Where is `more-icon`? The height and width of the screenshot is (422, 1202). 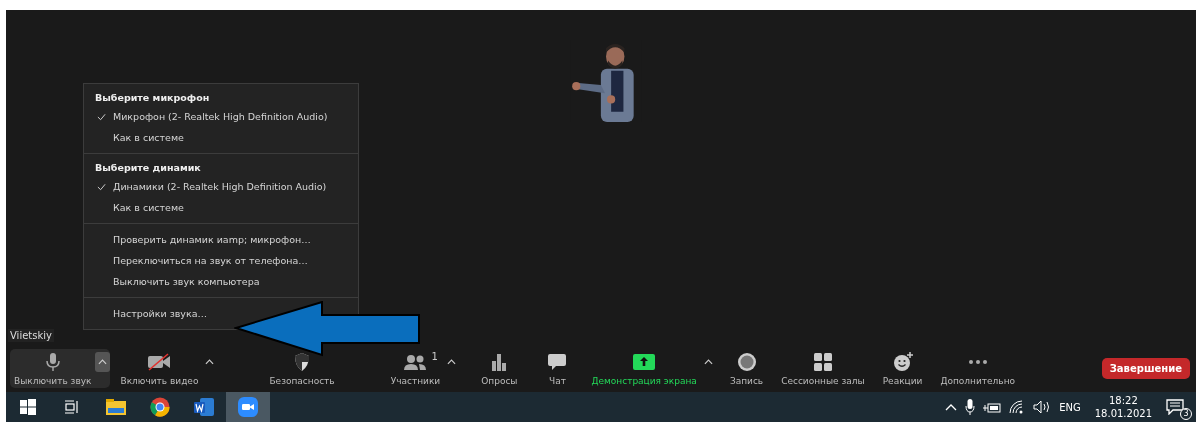
more-icon is located at coordinates (977, 362).